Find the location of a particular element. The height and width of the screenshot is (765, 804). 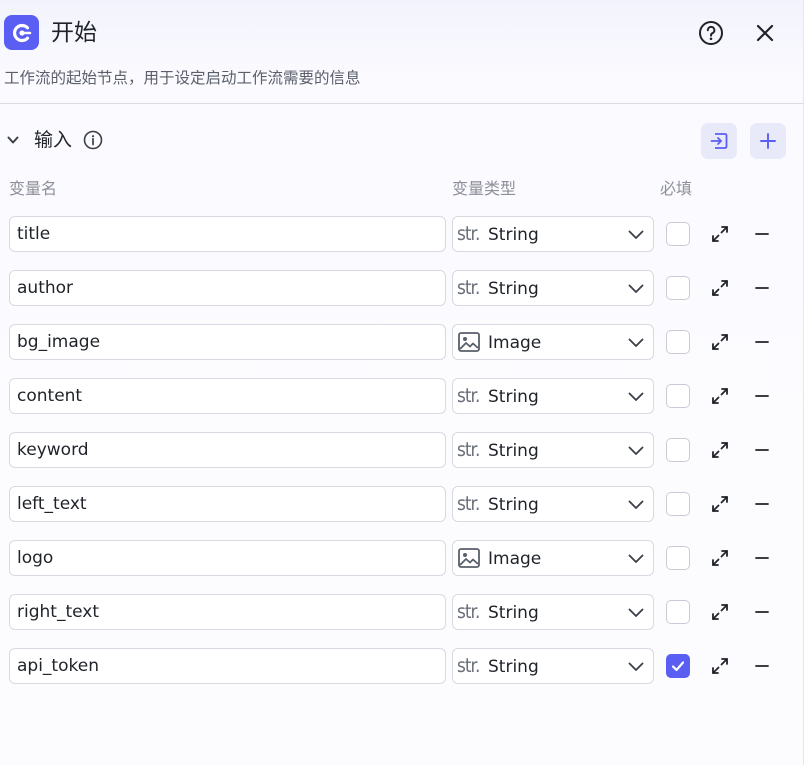

image-icon is located at coordinates (469, 558).